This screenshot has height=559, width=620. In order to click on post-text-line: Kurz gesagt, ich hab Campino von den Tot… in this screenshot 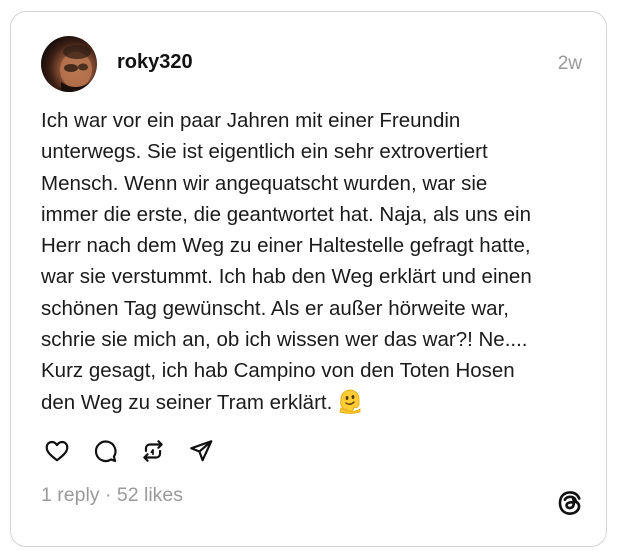, I will do `click(278, 371)`.